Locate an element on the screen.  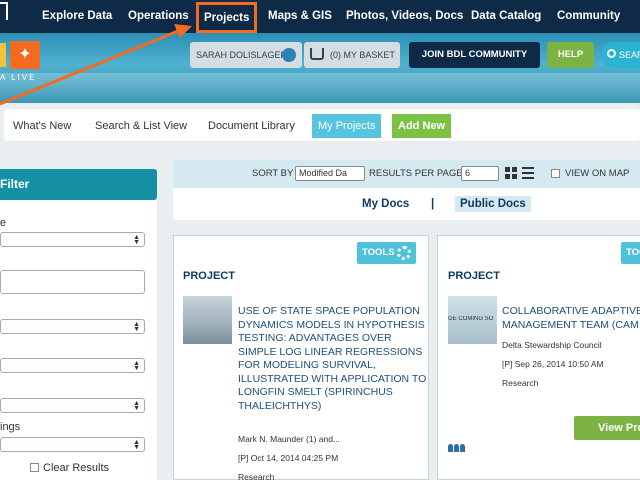
help-button: HELP is located at coordinates (570, 55).